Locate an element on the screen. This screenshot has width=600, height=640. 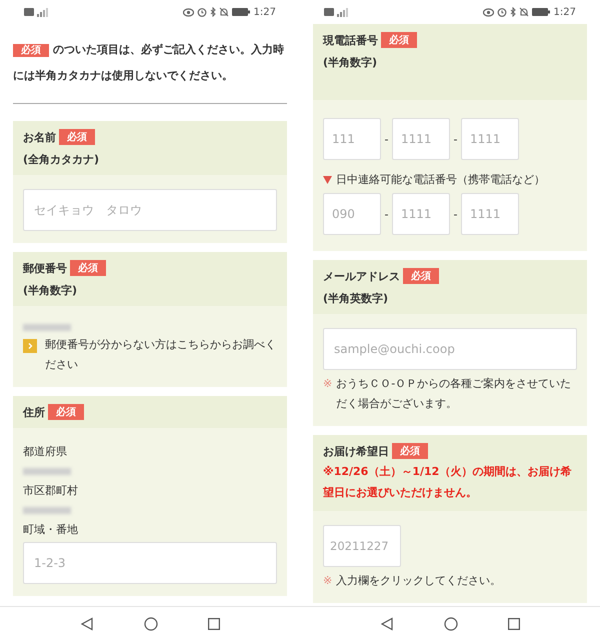
input-field: sample@ouchi.coop is located at coordinates (450, 349).